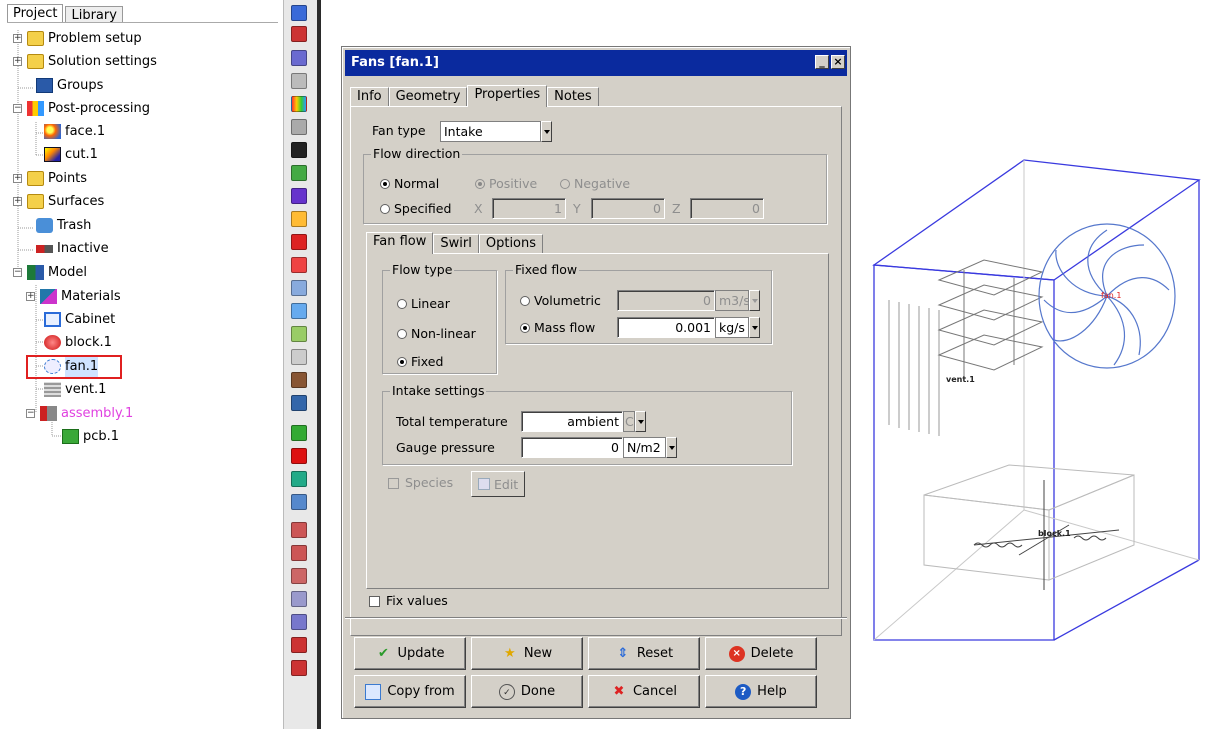  Describe the element at coordinates (754, 327) in the screenshot. I see `mass-flow-unit-dropdown-icon` at that location.